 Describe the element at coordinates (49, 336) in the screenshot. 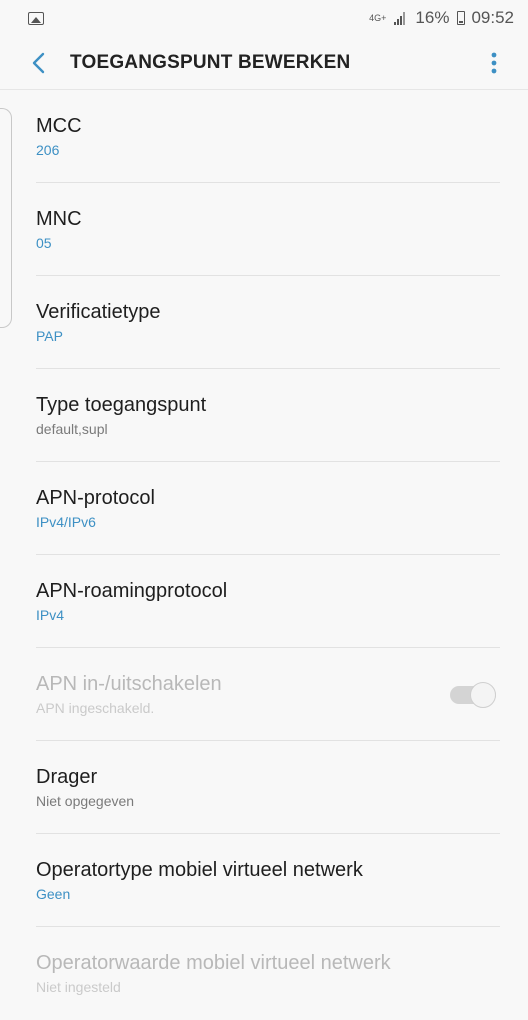

I see `setting-value: PAP` at that location.